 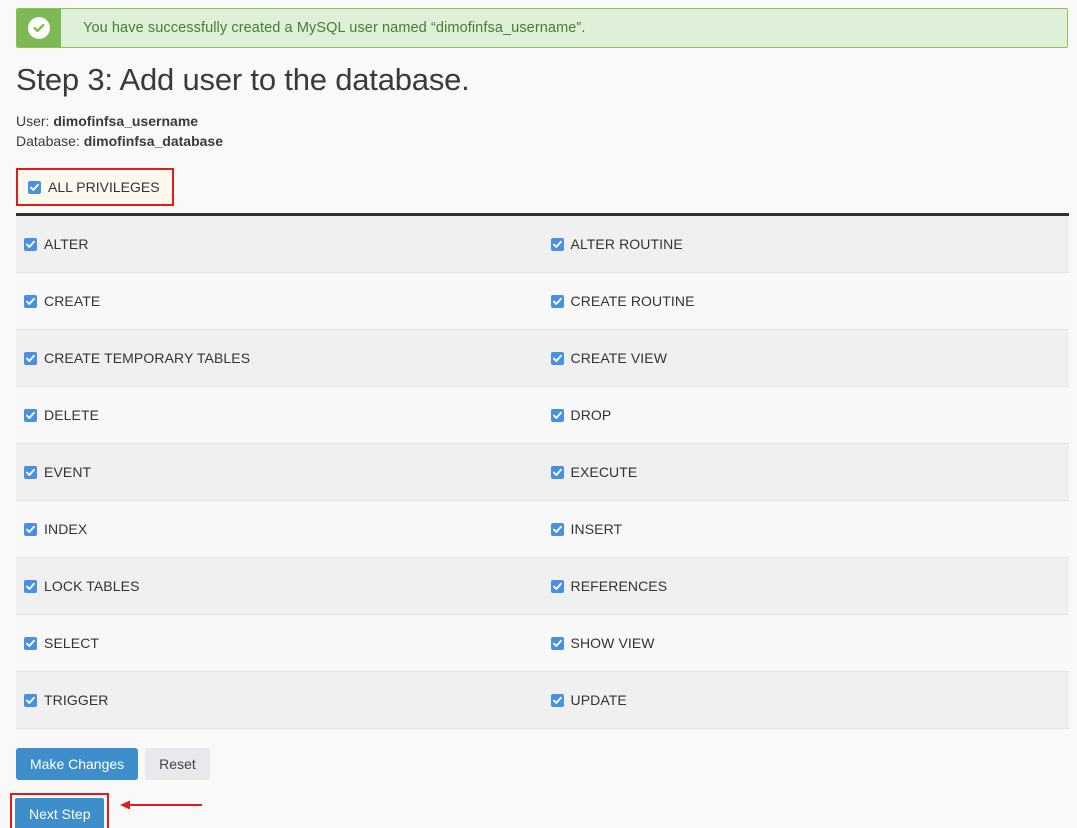 What do you see at coordinates (33, 121) in the screenshot?
I see `meta-user-label: User:` at bounding box center [33, 121].